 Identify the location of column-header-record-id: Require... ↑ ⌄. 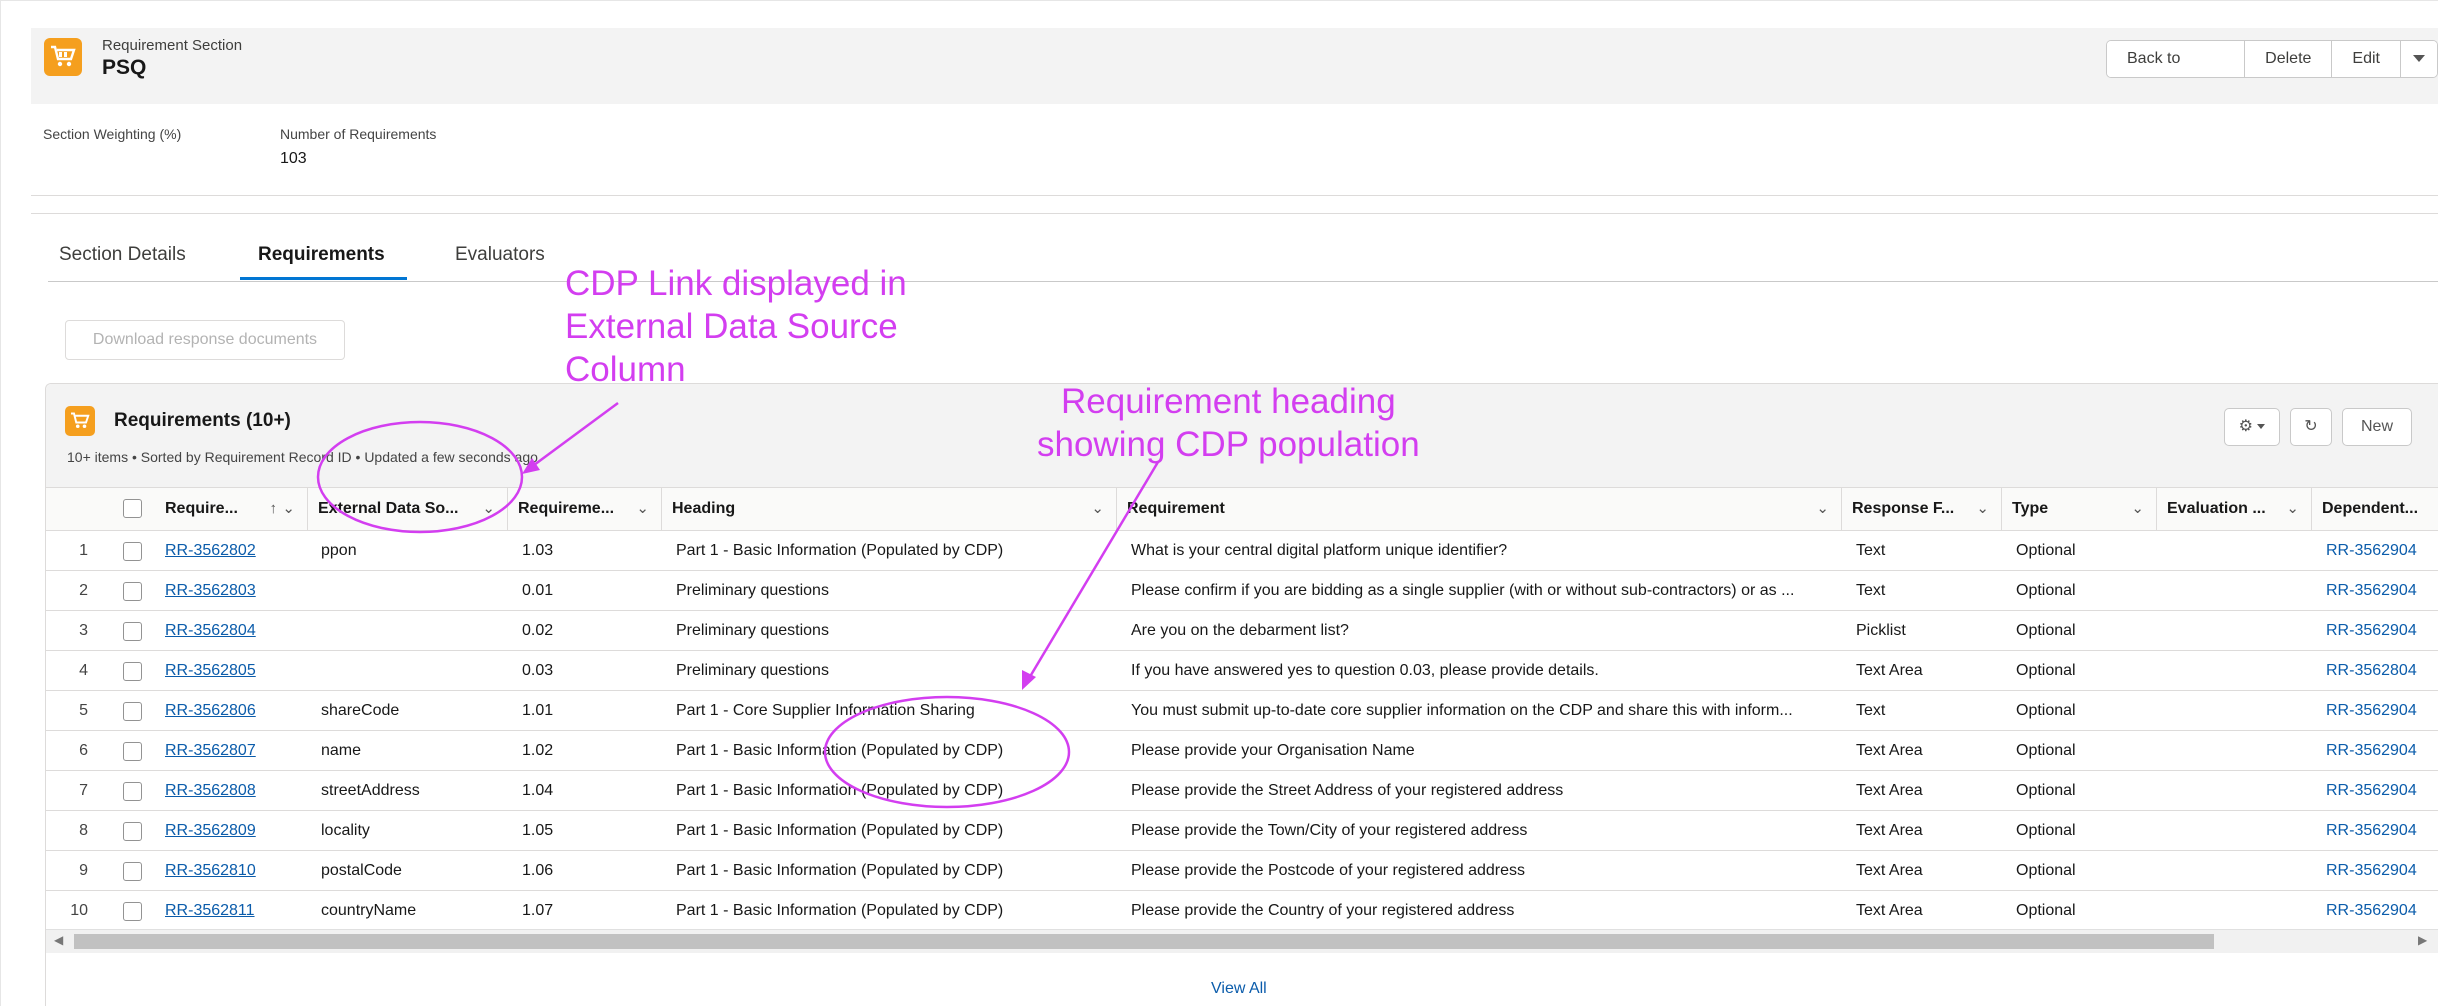
(231, 509).